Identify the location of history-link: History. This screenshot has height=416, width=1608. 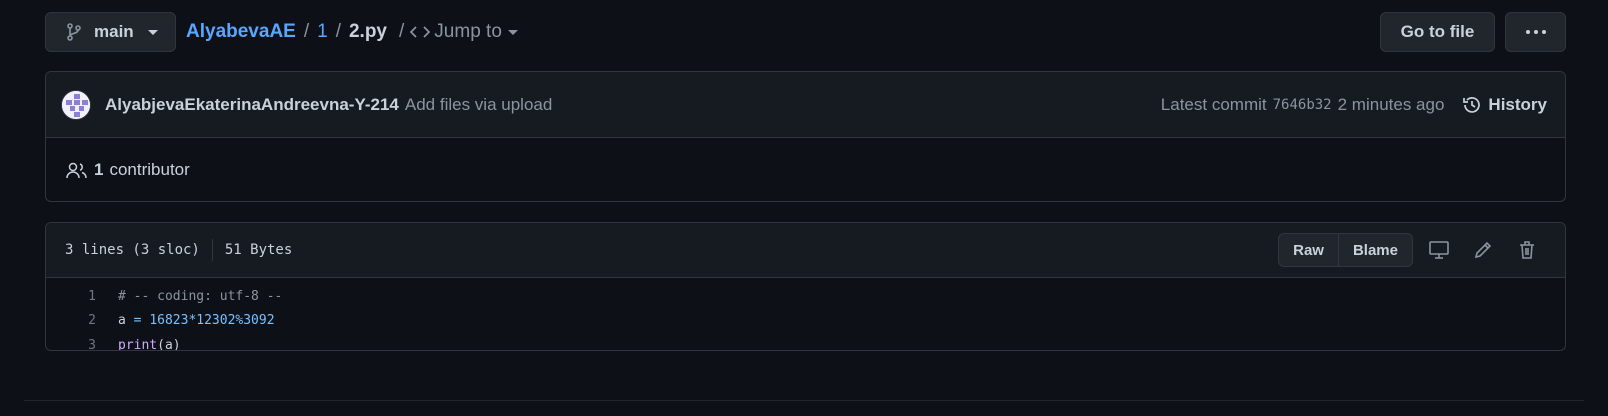
(1504, 105).